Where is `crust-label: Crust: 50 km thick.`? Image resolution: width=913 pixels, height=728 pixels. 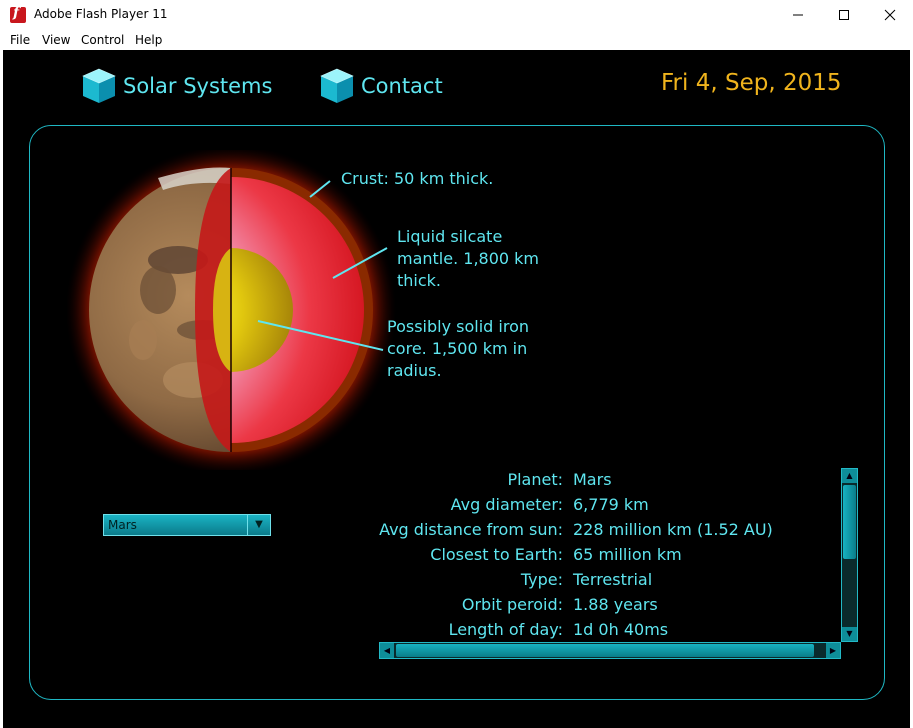
crust-label: Crust: 50 km thick. is located at coordinates (417, 178).